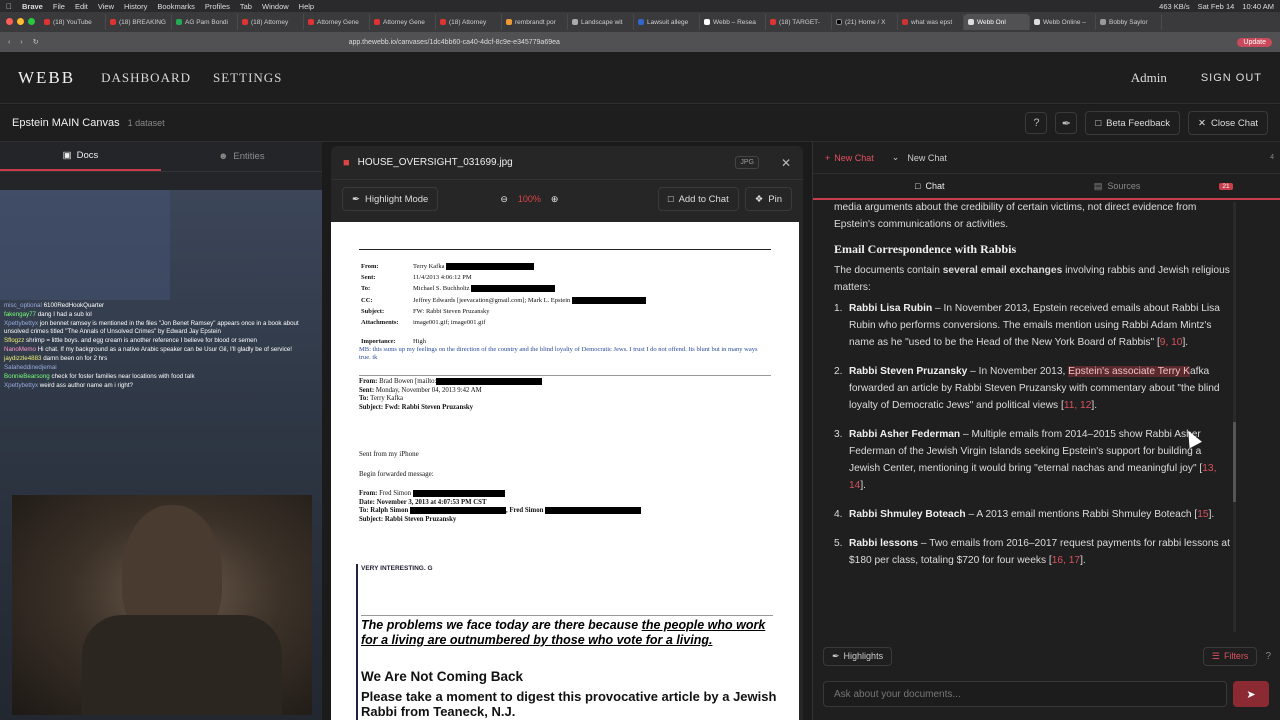 This screenshot has width=1280, height=720. What do you see at coordinates (888, 270) in the screenshot?
I see `lead-text: The documents contain` at bounding box center [888, 270].